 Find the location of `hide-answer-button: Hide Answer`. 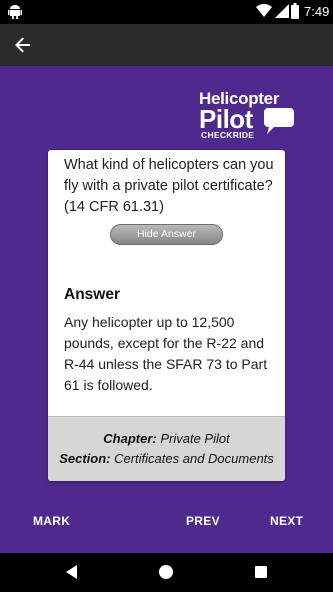

hide-answer-button: Hide Answer is located at coordinates (166, 234).